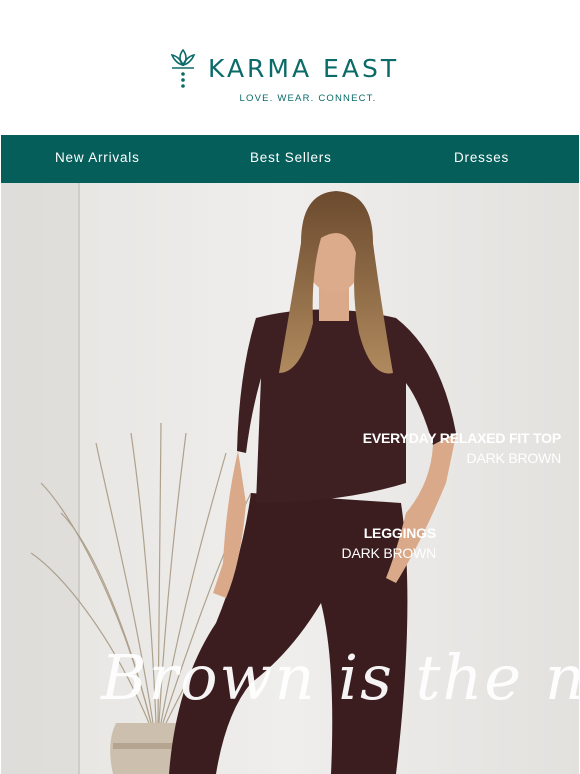  I want to click on brand-logo: KARMA EAST, so click(283, 68).